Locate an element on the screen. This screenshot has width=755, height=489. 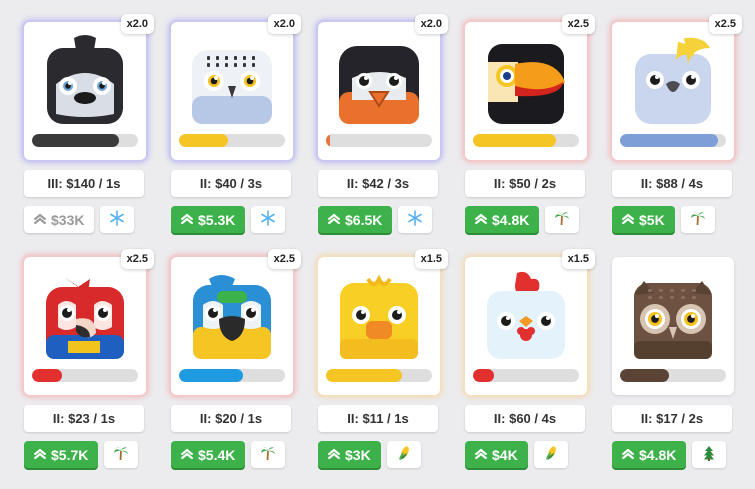
action-row: $3K is located at coordinates (379, 454).